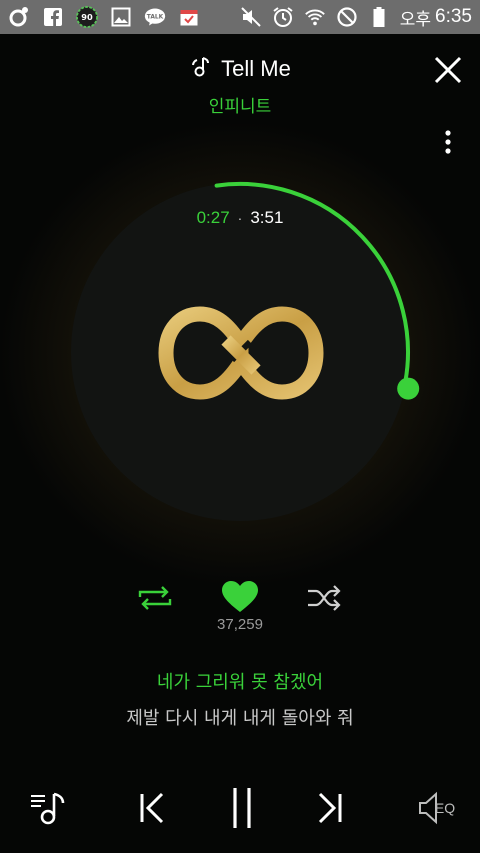  Describe the element at coordinates (347, 17) in the screenshot. I see `block-icon` at that location.